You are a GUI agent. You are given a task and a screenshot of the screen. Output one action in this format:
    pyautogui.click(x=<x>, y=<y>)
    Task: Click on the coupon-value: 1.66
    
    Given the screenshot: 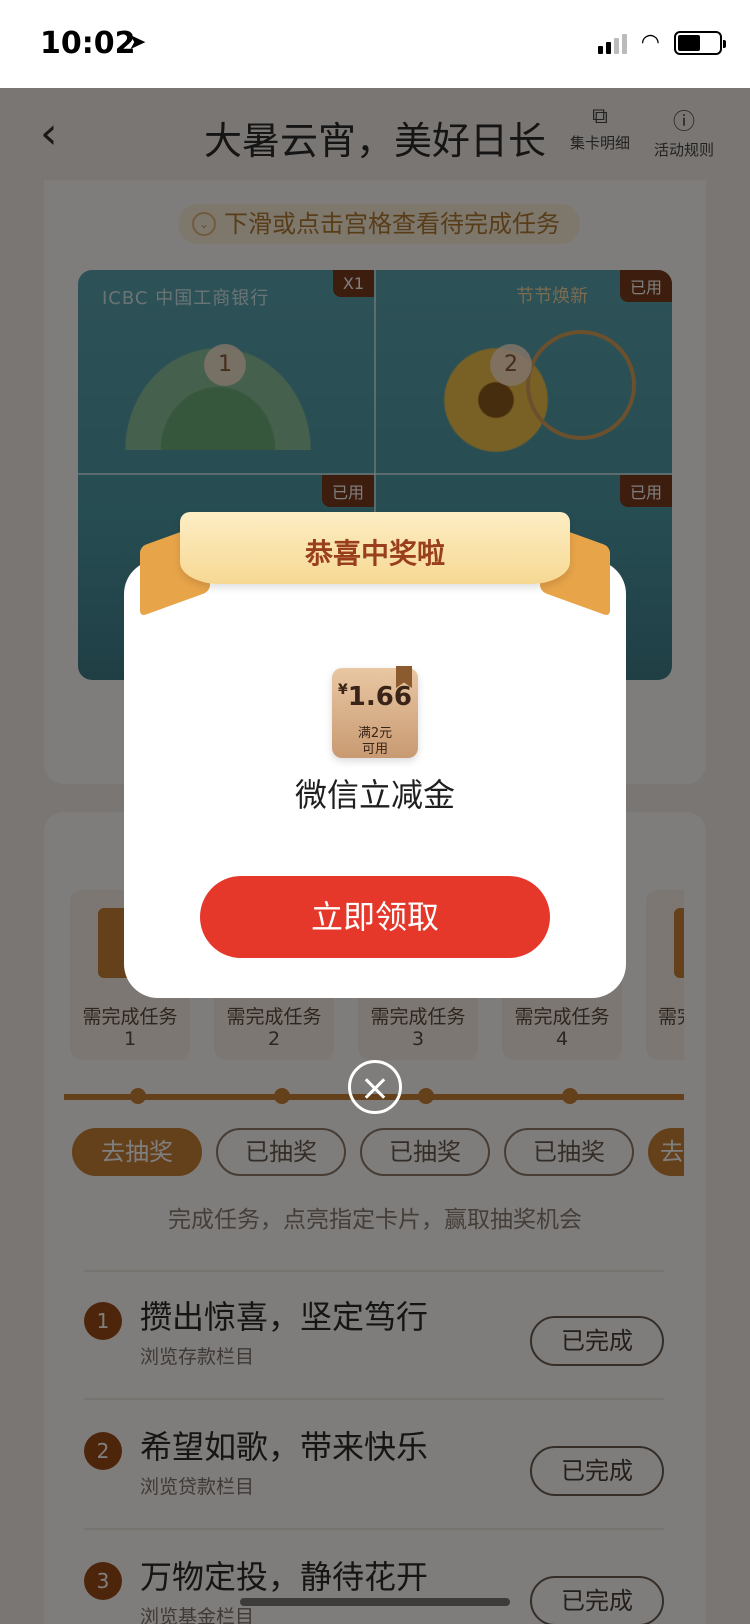 What is the action you would take?
    pyautogui.click(x=379, y=697)
    